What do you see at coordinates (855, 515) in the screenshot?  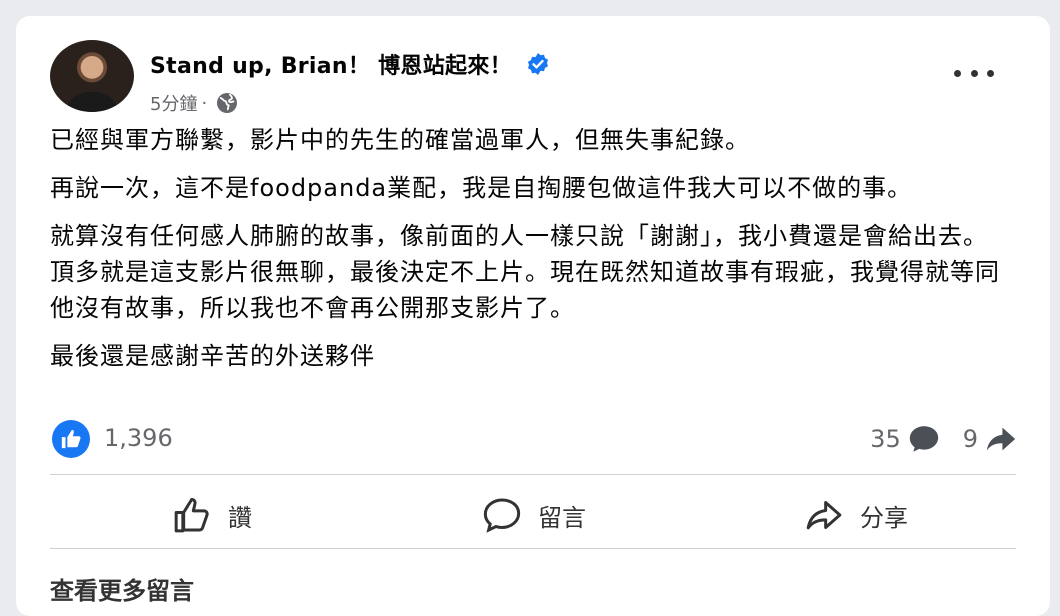 I see `share-button: 分享` at bounding box center [855, 515].